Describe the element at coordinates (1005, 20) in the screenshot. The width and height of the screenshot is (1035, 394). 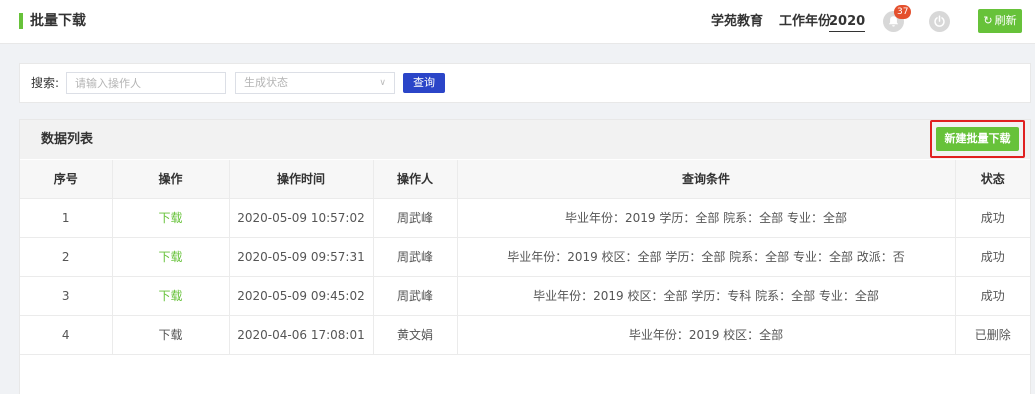
I see `refresh-label: 刷新` at that location.